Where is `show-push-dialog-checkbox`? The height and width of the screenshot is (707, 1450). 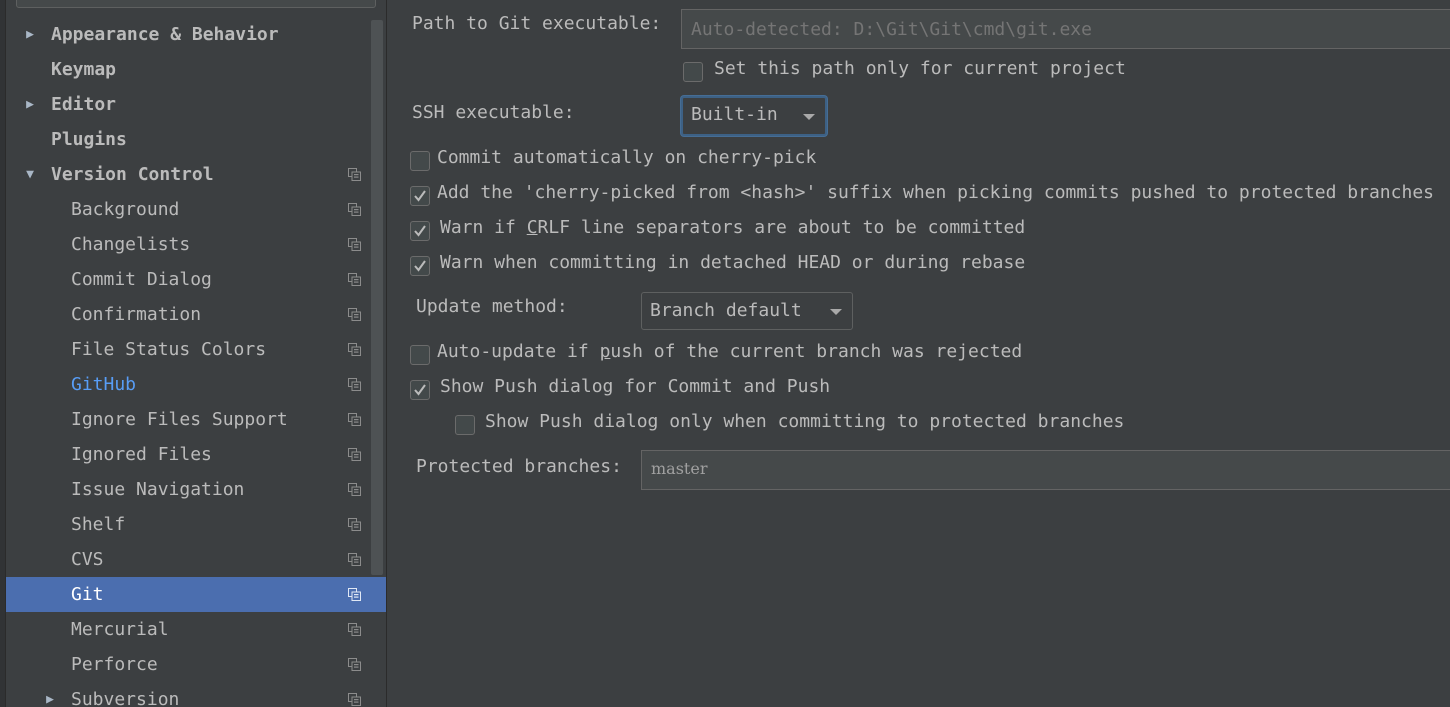
show-push-dialog-checkbox is located at coordinates (420, 390).